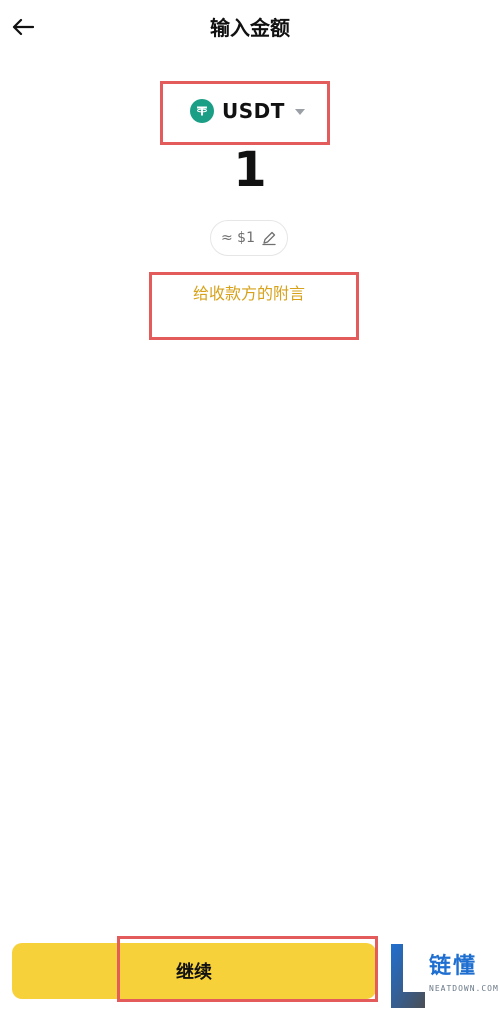 The height and width of the screenshot is (1011, 500). What do you see at coordinates (453, 966) in the screenshot?
I see `watermark-text: 链懂` at bounding box center [453, 966].